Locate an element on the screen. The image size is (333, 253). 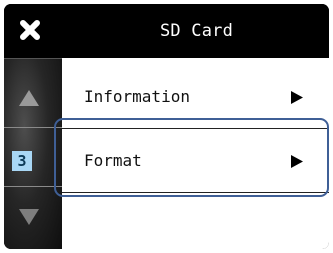
scroll-up-button is located at coordinates (29, 98).